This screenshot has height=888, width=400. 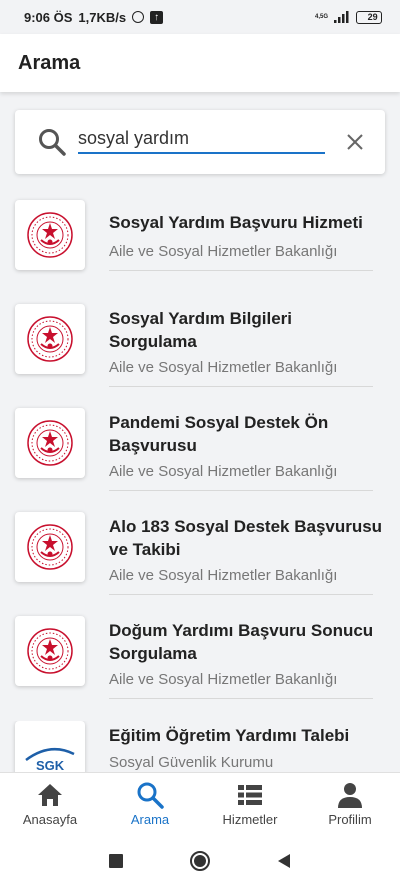 What do you see at coordinates (150, 819) in the screenshot?
I see `nav-search-label: Arama` at bounding box center [150, 819].